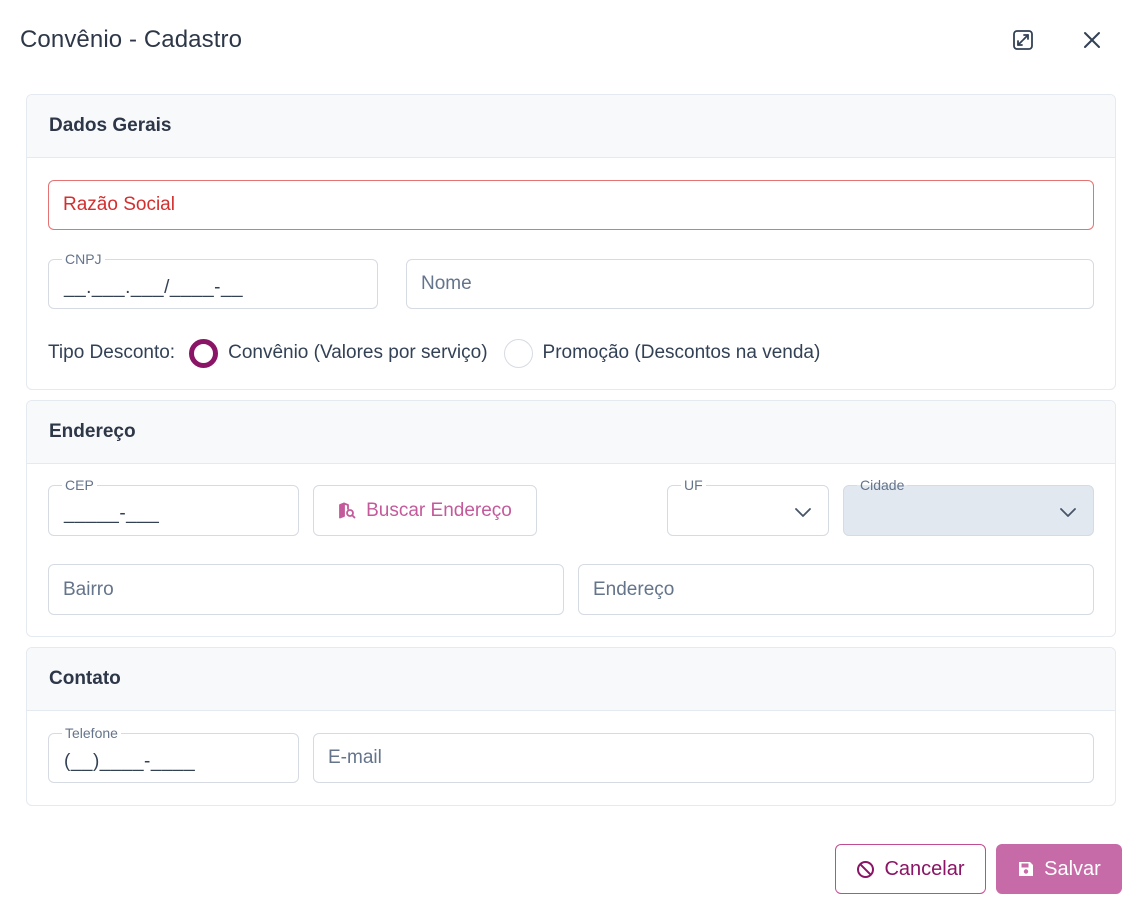 This screenshot has width=1143, height=913. I want to click on section-general-title: Dados Gerais, so click(110, 125).